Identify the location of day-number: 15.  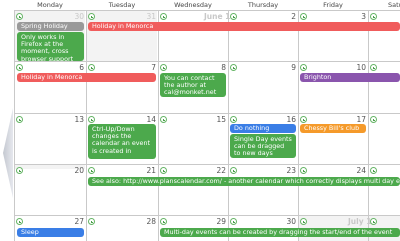
(221, 119).